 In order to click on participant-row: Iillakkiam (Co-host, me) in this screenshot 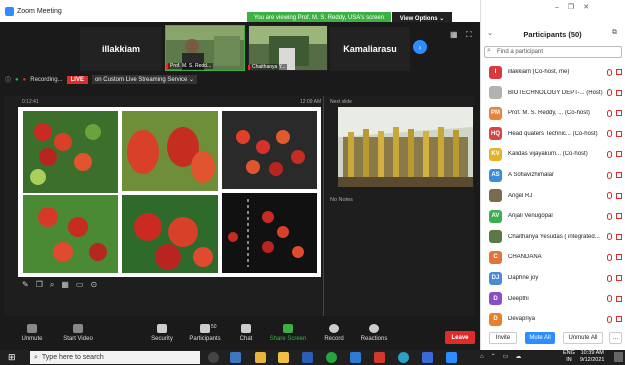, I will do `click(556, 72)`.